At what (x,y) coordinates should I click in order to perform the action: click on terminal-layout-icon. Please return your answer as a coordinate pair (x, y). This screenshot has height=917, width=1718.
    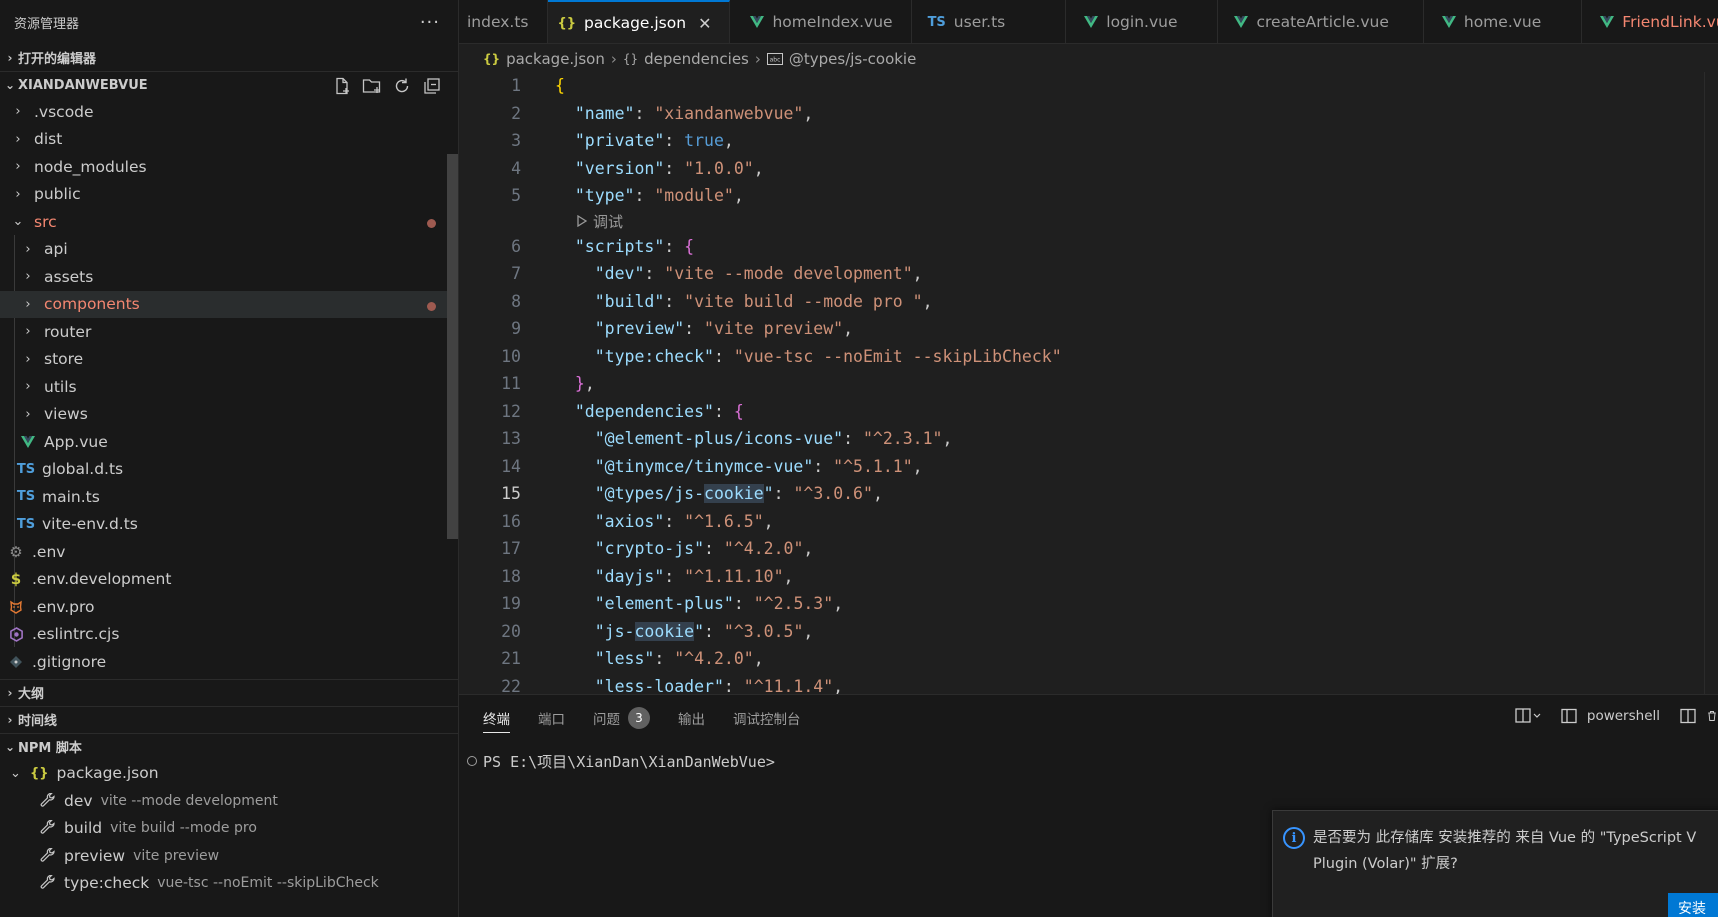
    Looking at the image, I should click on (1569, 716).